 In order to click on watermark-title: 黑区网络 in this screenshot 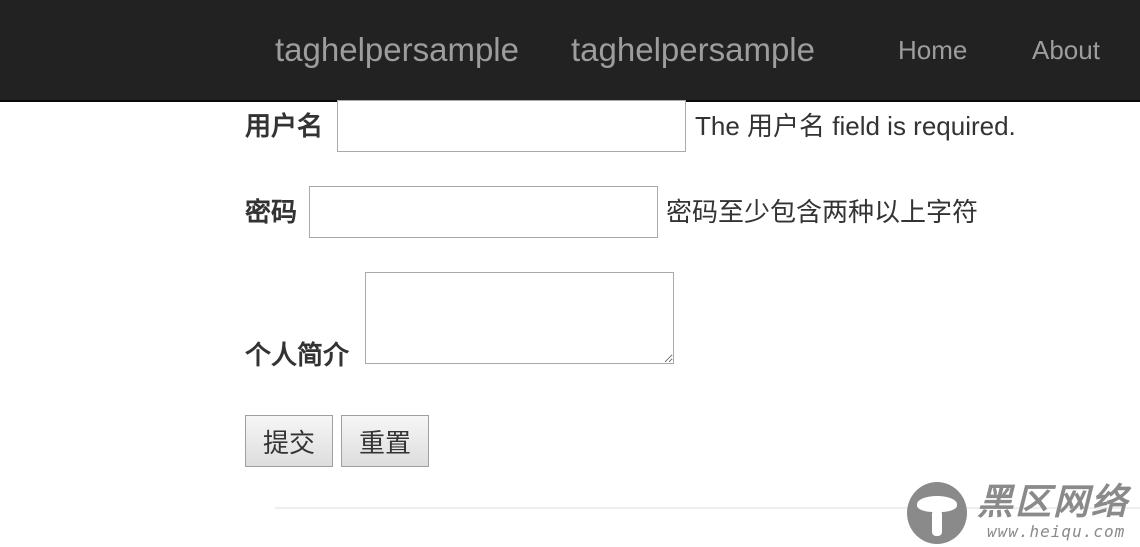, I will do `click(1053, 501)`.